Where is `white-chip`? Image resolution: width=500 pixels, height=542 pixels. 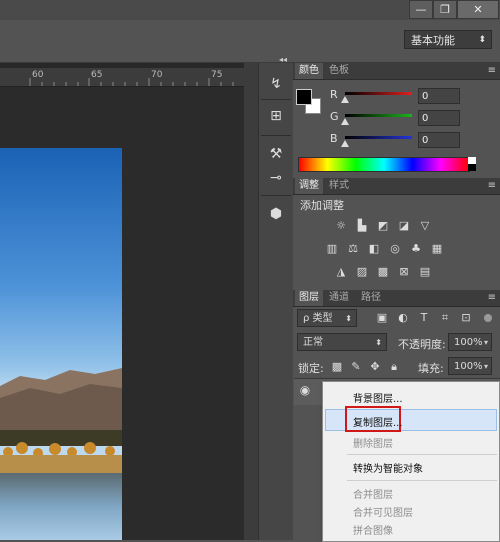 white-chip is located at coordinates (472, 160).